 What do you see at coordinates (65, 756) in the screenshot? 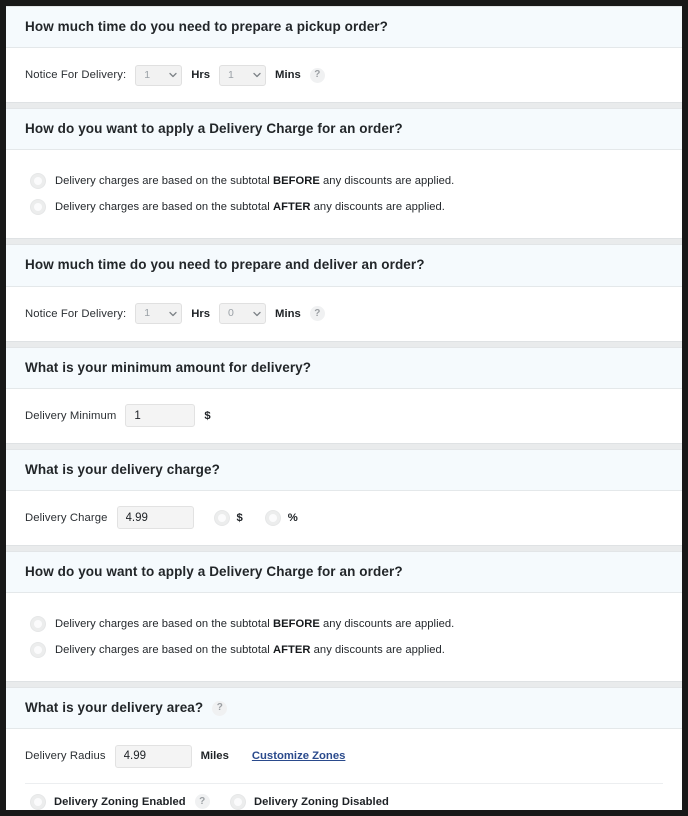
I see `delivery-radius-label: Delivery Radius` at bounding box center [65, 756].